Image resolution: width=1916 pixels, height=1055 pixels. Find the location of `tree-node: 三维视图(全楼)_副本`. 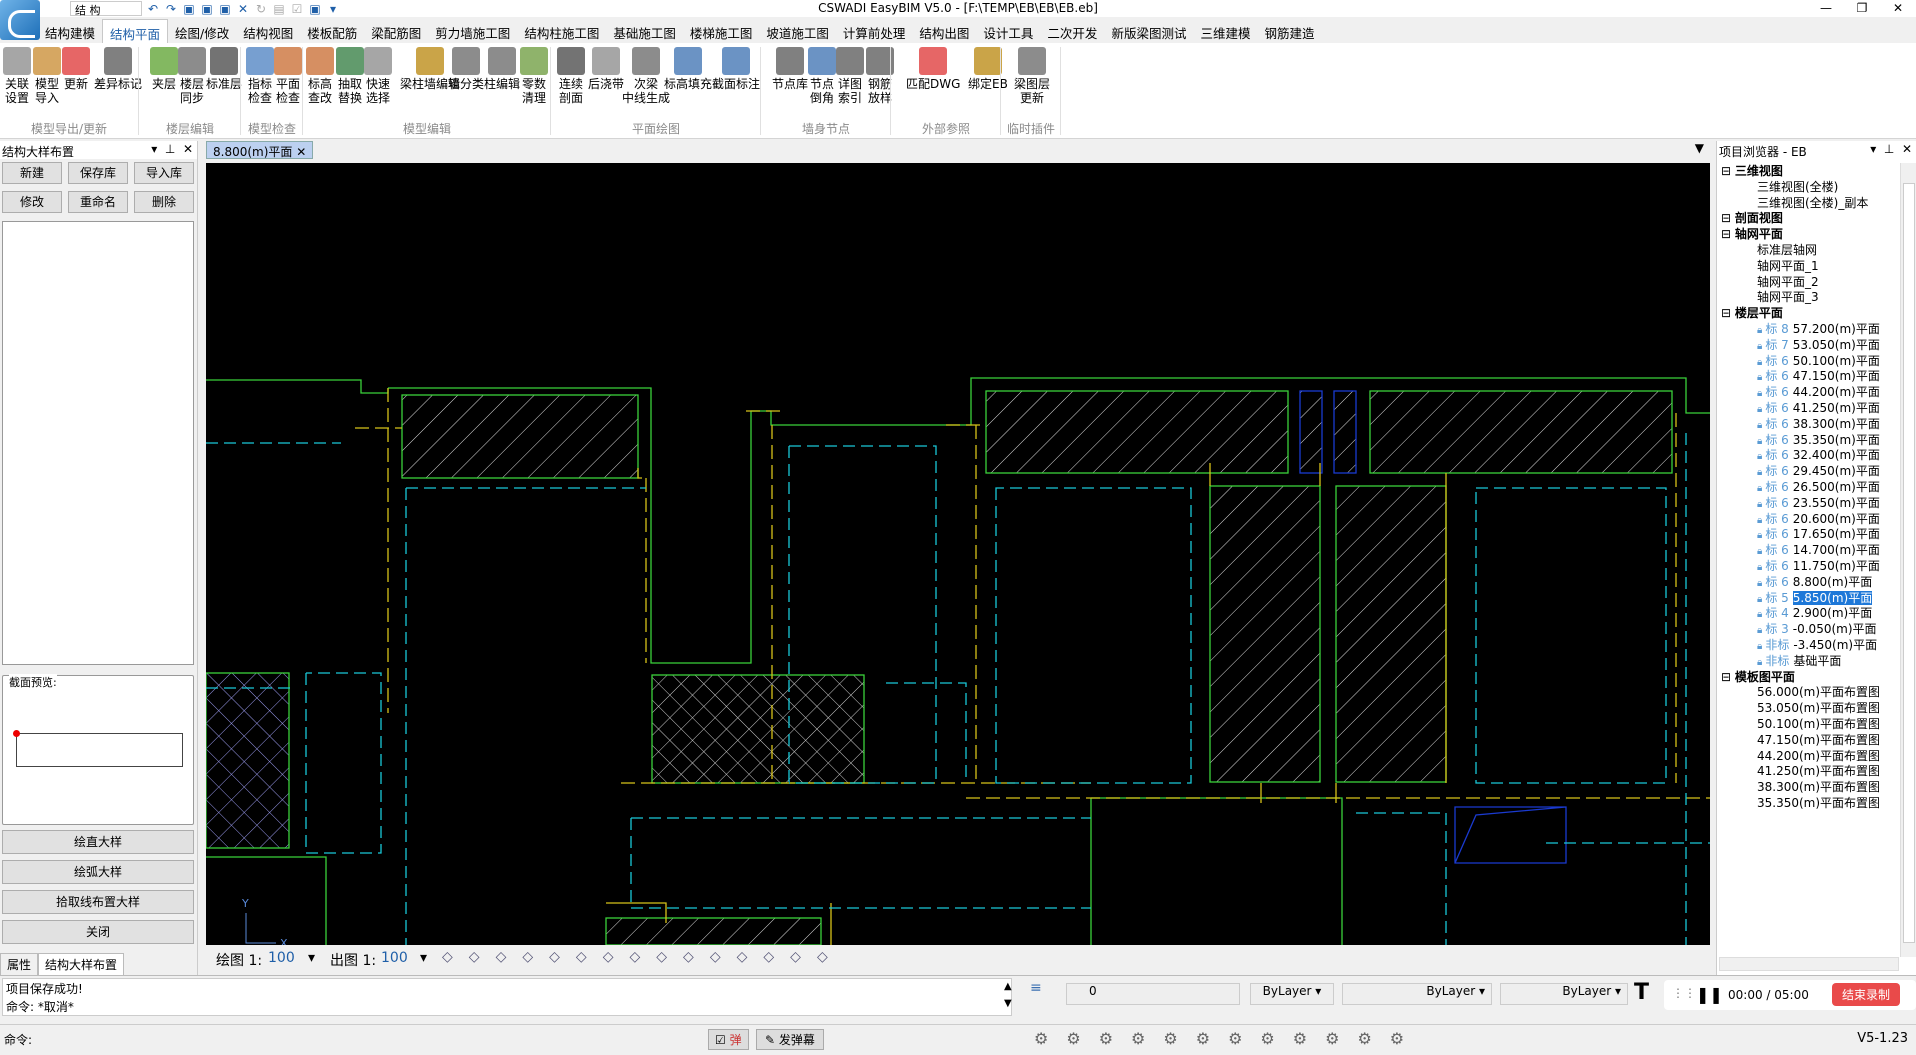

tree-node: 三维视图(全楼)_副本 is located at coordinates (1812, 202).